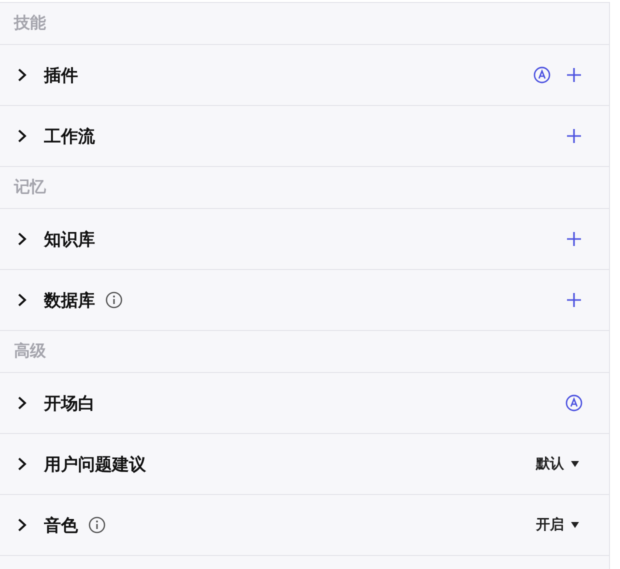 The width and height of the screenshot is (620, 569). What do you see at coordinates (61, 75) in the screenshot?
I see `row-label: 插件` at bounding box center [61, 75].